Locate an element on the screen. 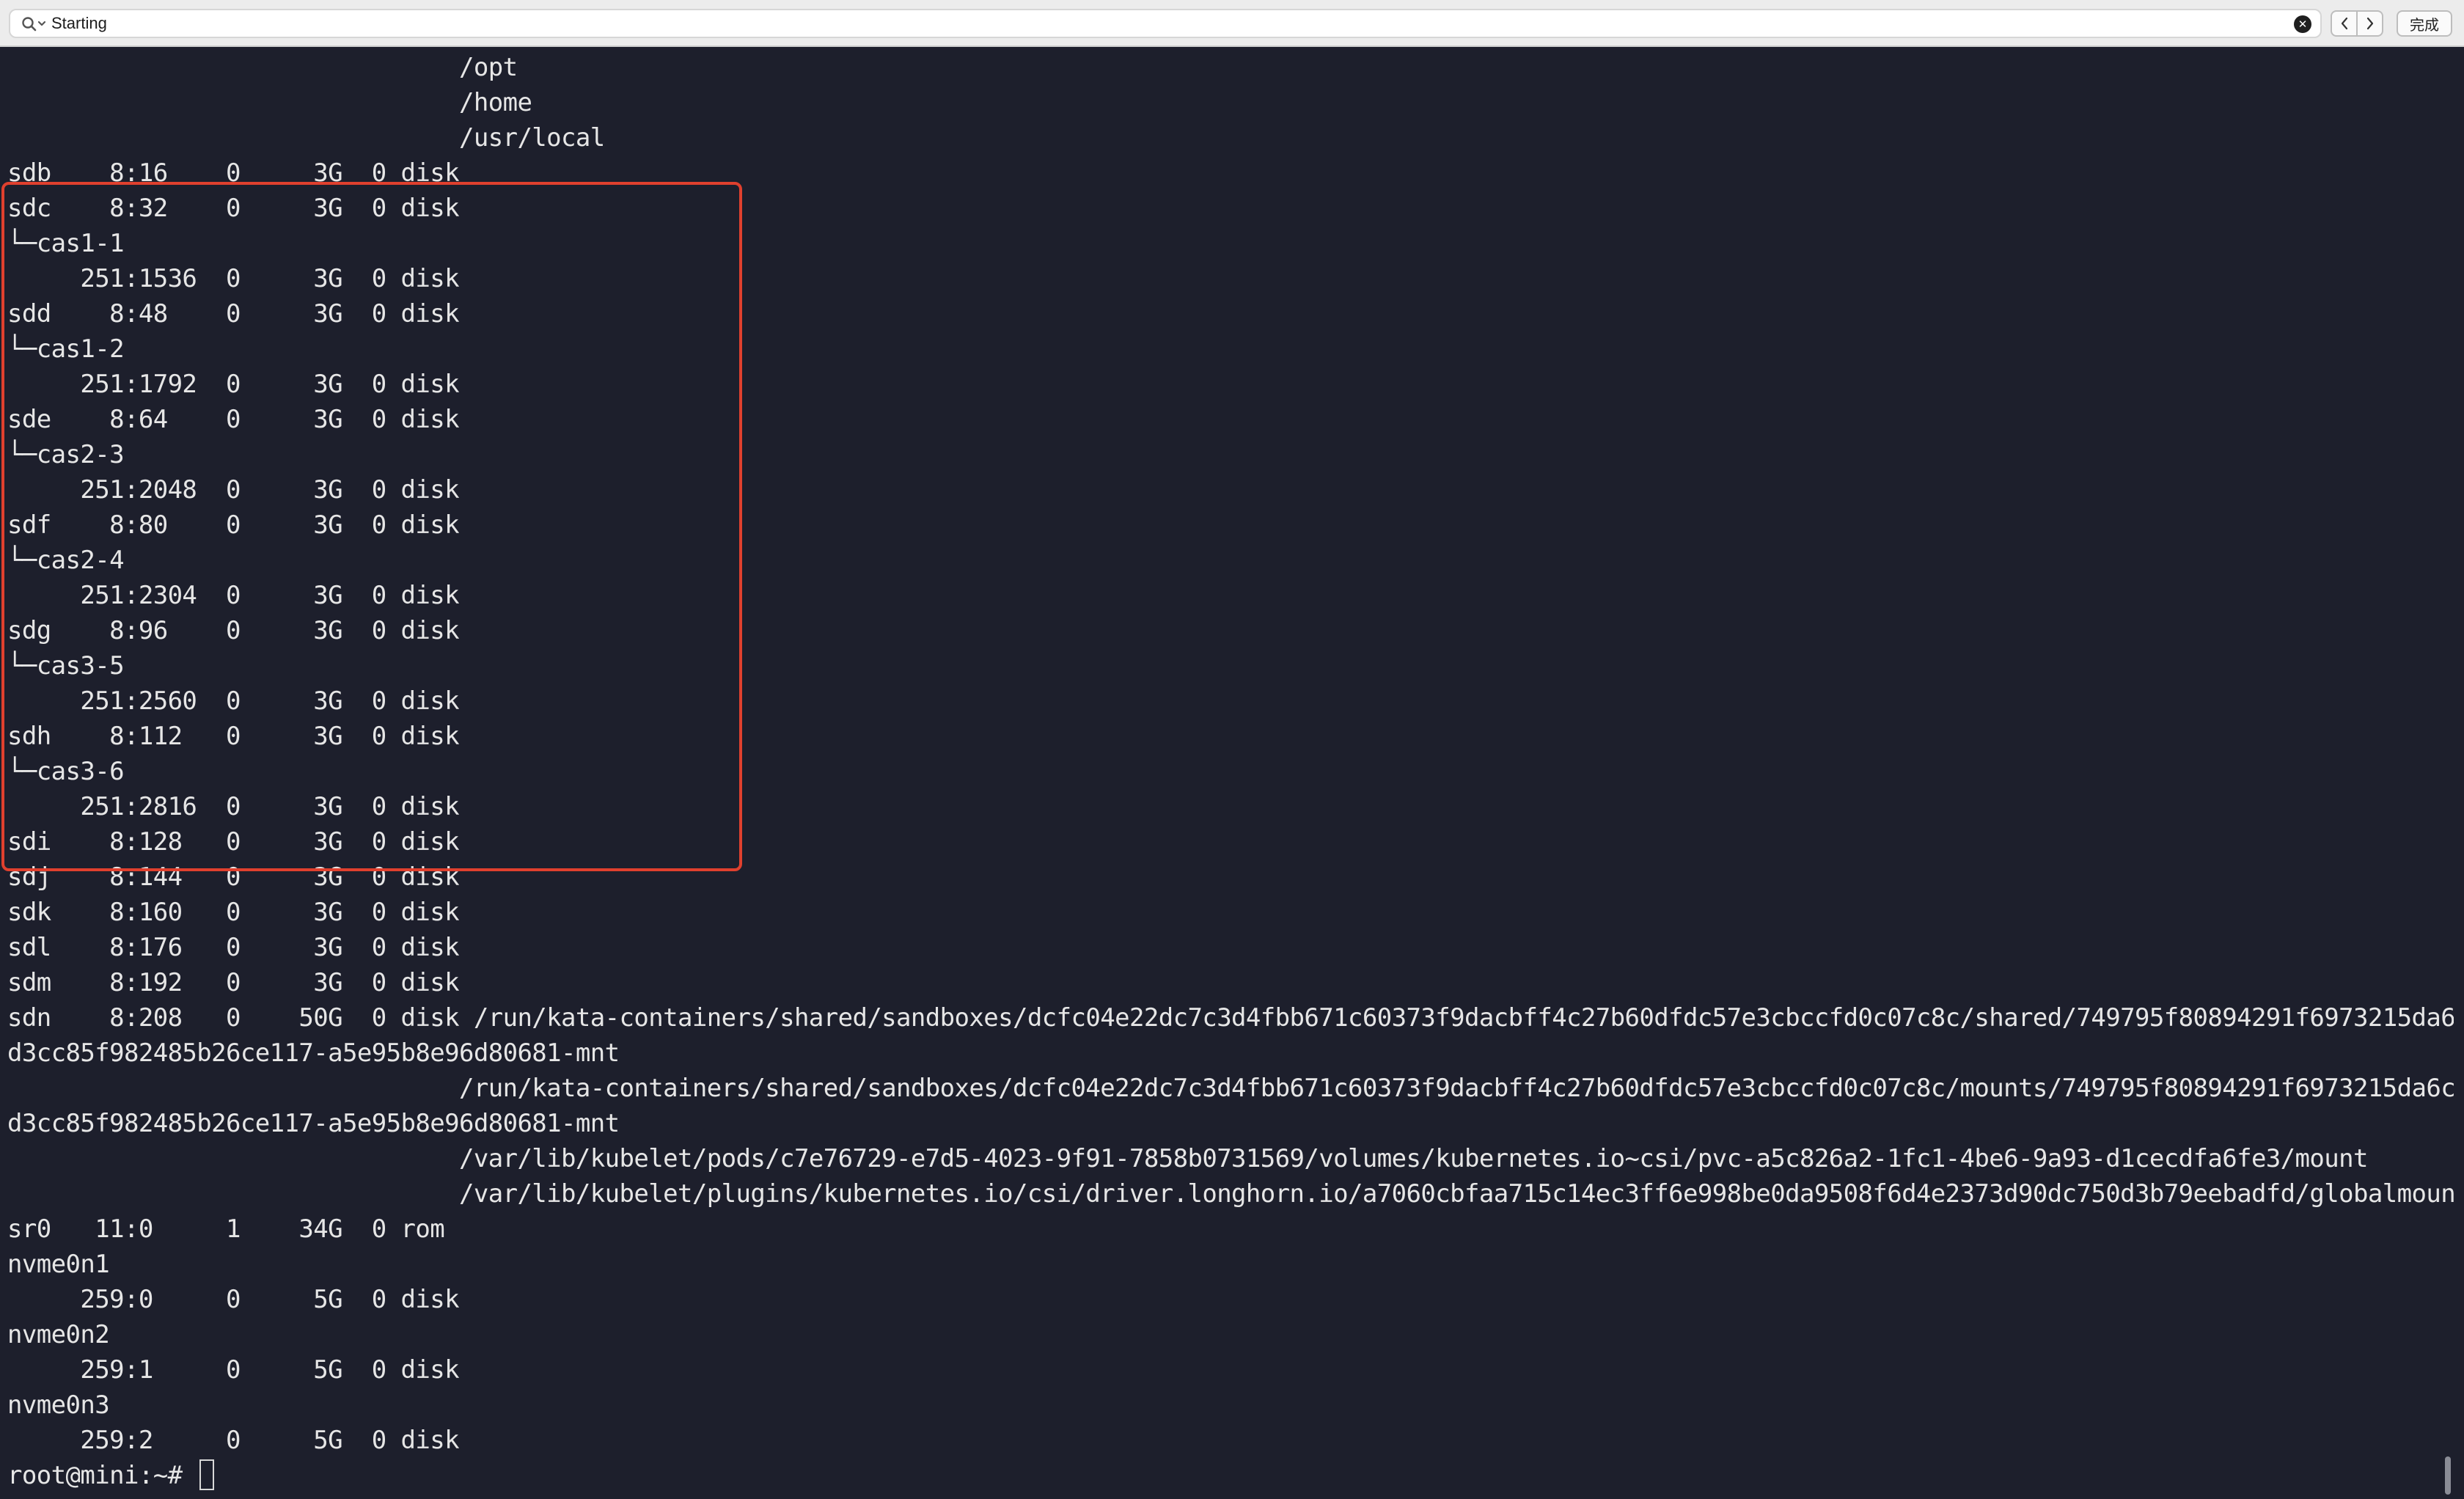 This screenshot has width=2464, height=1499. terminal-line: sdj 8:144 0 3G 0 disk is located at coordinates (233, 877).